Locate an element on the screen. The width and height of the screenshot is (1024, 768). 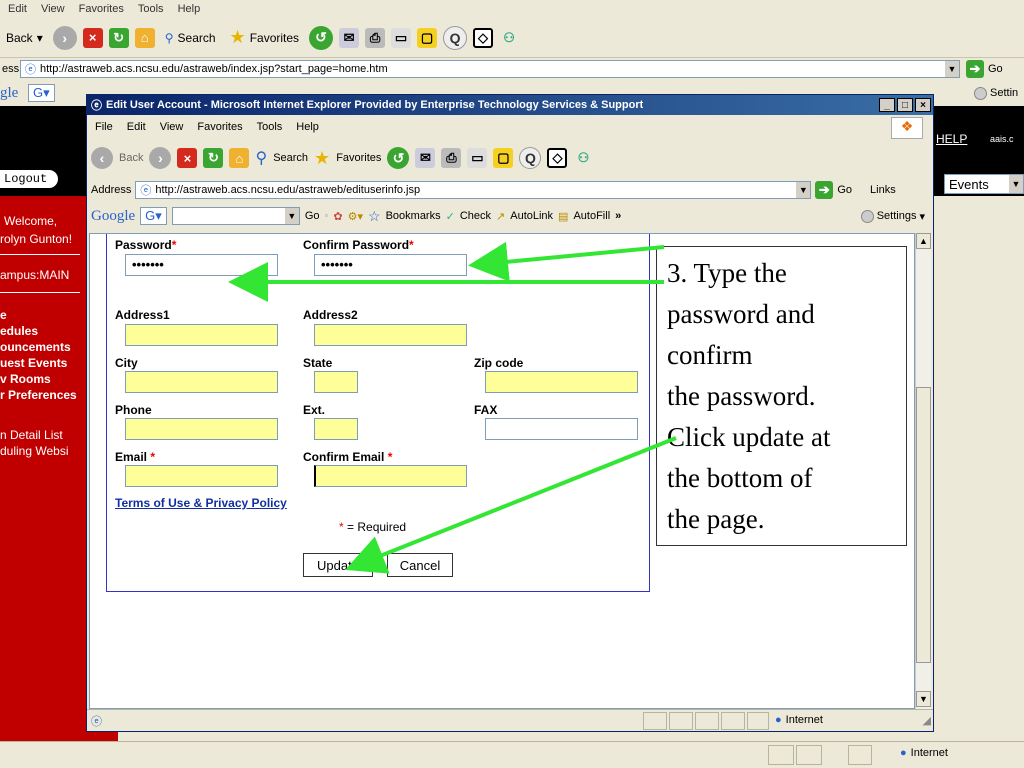
address2-input is located at coordinates (390, 335).